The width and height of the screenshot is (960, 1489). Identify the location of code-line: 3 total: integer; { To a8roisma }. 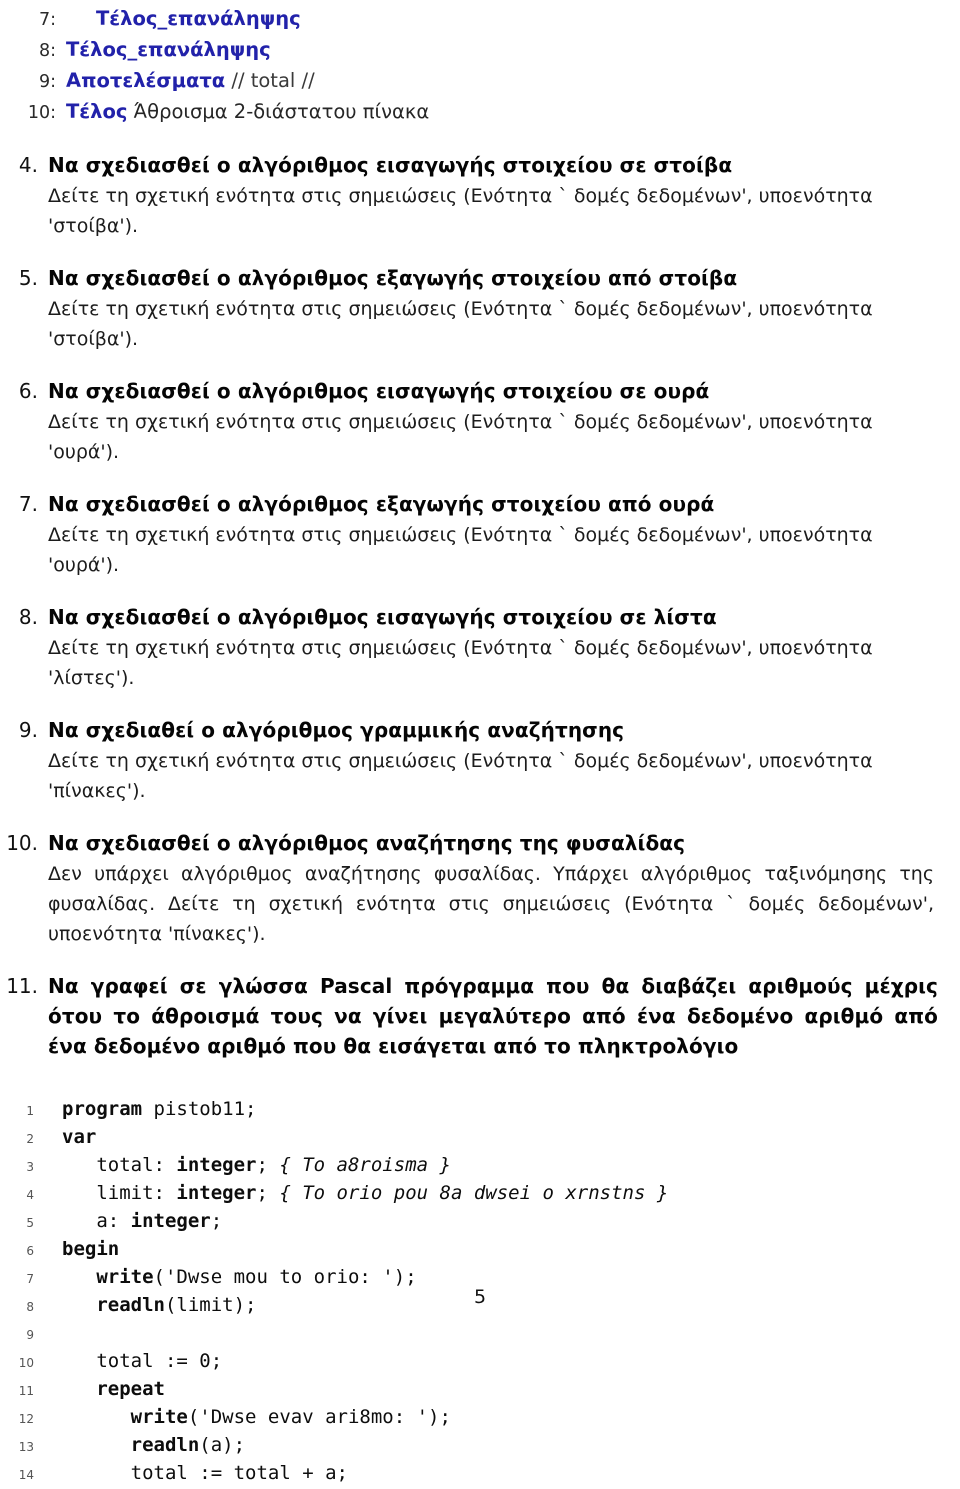
(480, 1165).